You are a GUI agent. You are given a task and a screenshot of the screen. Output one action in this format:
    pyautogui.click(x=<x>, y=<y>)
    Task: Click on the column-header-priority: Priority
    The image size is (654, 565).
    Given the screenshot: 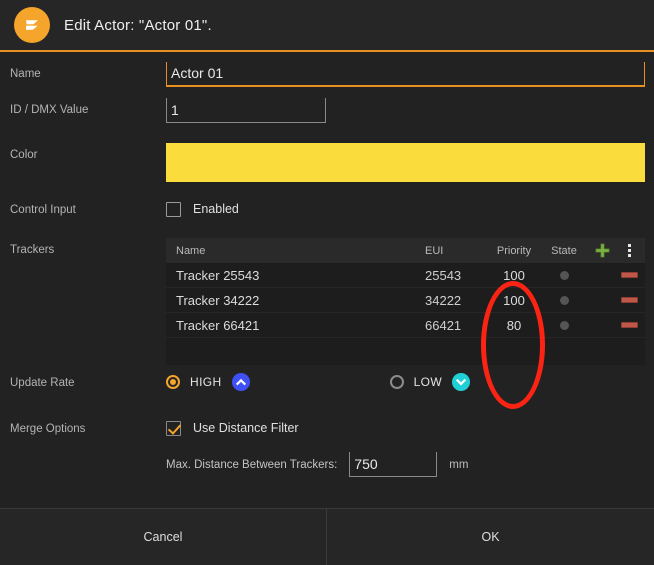 What is the action you would take?
    pyautogui.click(x=514, y=250)
    